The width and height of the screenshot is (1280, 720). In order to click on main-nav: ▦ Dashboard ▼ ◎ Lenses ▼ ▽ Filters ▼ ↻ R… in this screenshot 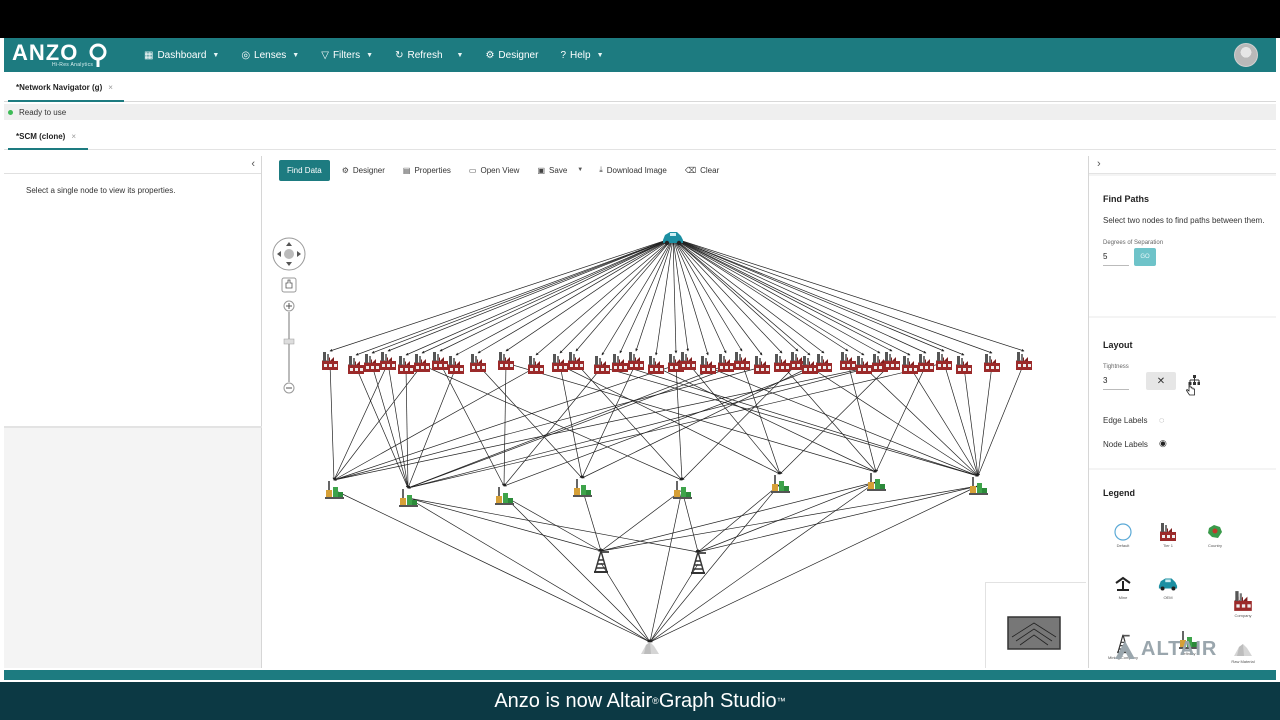, I will do `click(385, 55)`.